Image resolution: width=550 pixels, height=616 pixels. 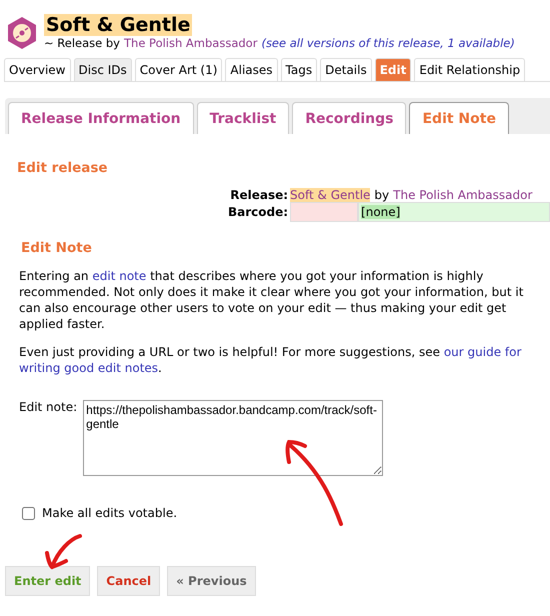 What do you see at coordinates (178, 69) in the screenshot?
I see `nav-tab: Cover Art (1)` at bounding box center [178, 69].